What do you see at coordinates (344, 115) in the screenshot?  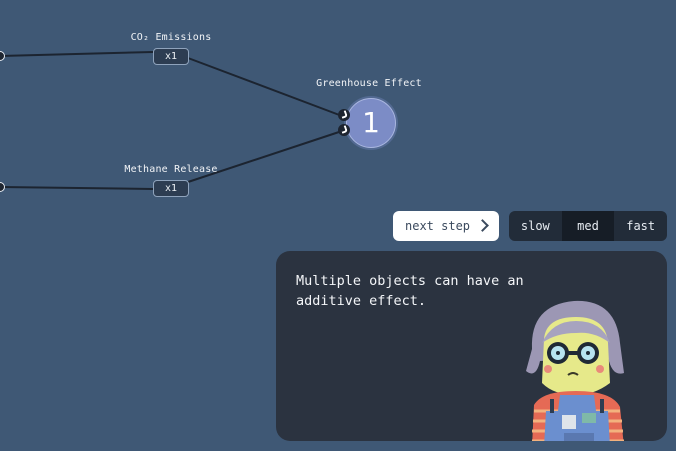 I see `input-port-top` at bounding box center [344, 115].